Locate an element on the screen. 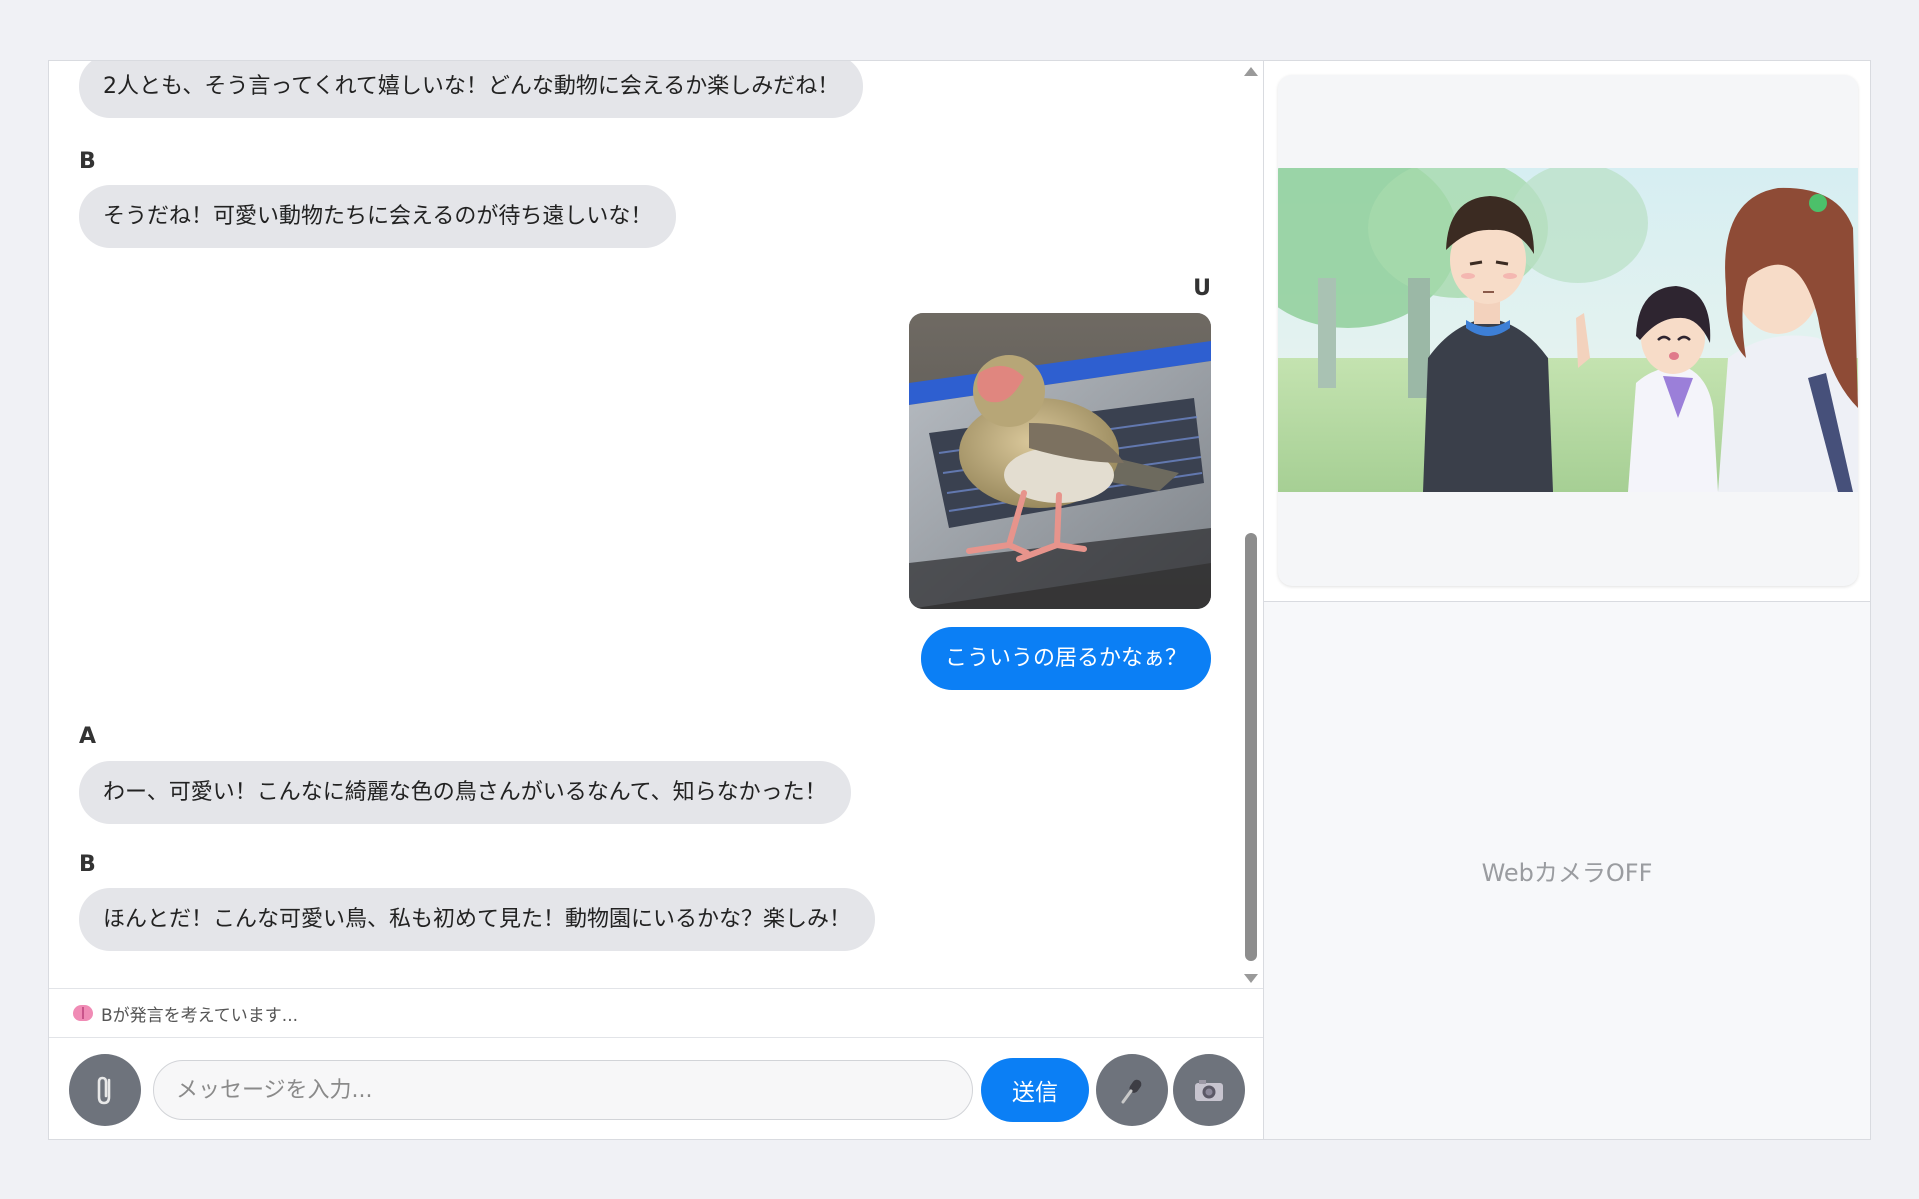  message-bubble-b: そうだね！可愛い動物たちに会えるのが待ち遠しいな！ is located at coordinates (378, 216).